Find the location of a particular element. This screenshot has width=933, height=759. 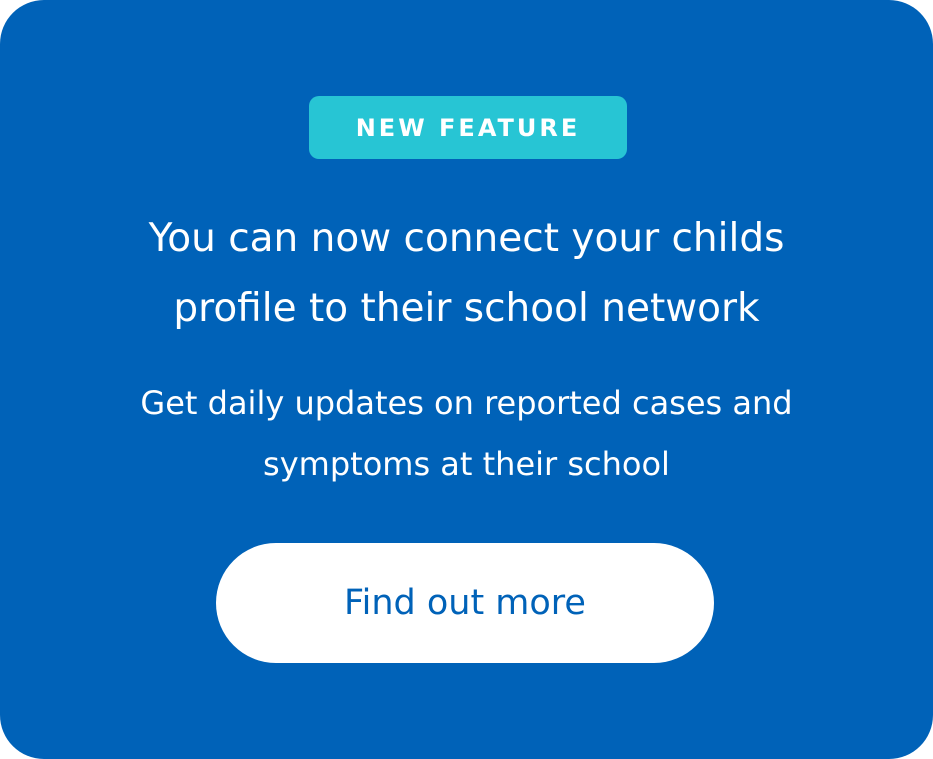

new-feature-badge: NEW FEATURE is located at coordinates (468, 127).